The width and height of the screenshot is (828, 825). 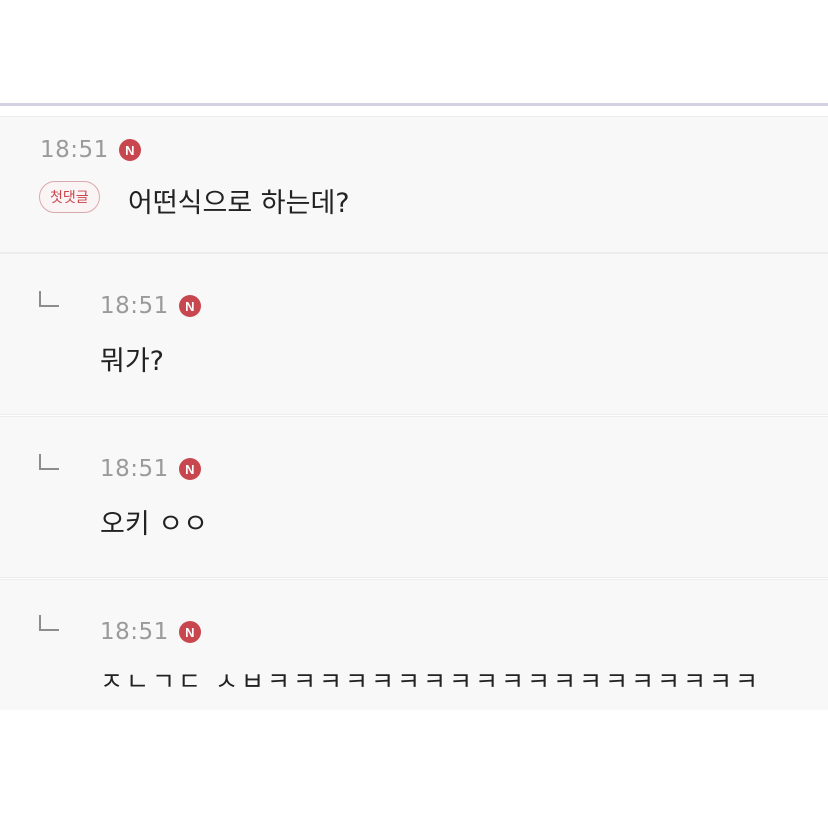 What do you see at coordinates (430, 681) in the screenshot?
I see `comment-text: ㅈㄴㄱㄷ ㅅㅂㅋㅋㅋㅋㅋㅋㅋㅋㅋㅋㅋㅋㅋㅋㅋㅋㅋㅋㅋ` at bounding box center [430, 681].